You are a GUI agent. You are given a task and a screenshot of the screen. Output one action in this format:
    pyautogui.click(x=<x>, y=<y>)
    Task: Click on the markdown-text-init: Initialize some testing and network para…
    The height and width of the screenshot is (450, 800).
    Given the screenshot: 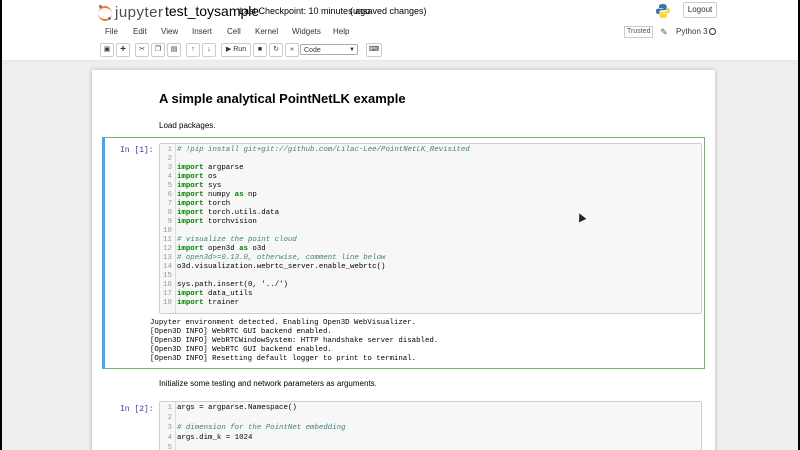 What is the action you would take?
    pyautogui.click(x=268, y=383)
    